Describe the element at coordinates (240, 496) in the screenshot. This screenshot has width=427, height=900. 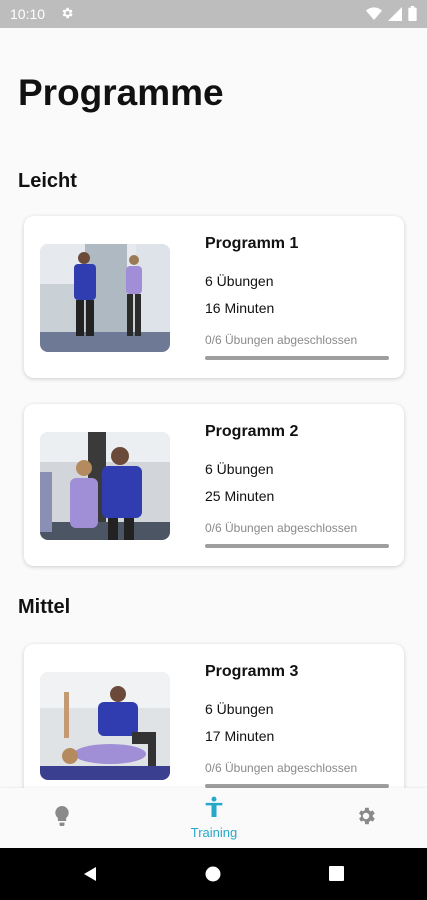
I see `program-duration: 25 Minuten` at that location.